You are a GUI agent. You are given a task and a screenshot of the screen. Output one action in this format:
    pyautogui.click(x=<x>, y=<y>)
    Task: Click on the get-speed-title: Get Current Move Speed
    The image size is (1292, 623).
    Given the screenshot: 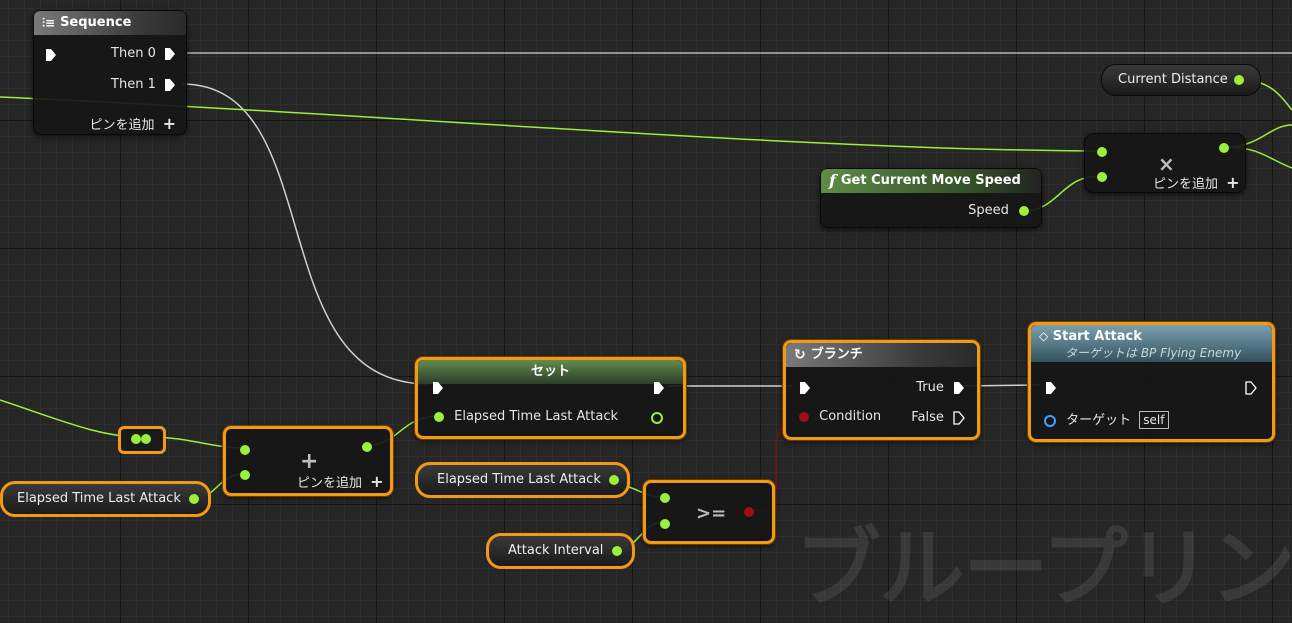 What is the action you would take?
    pyautogui.click(x=930, y=180)
    